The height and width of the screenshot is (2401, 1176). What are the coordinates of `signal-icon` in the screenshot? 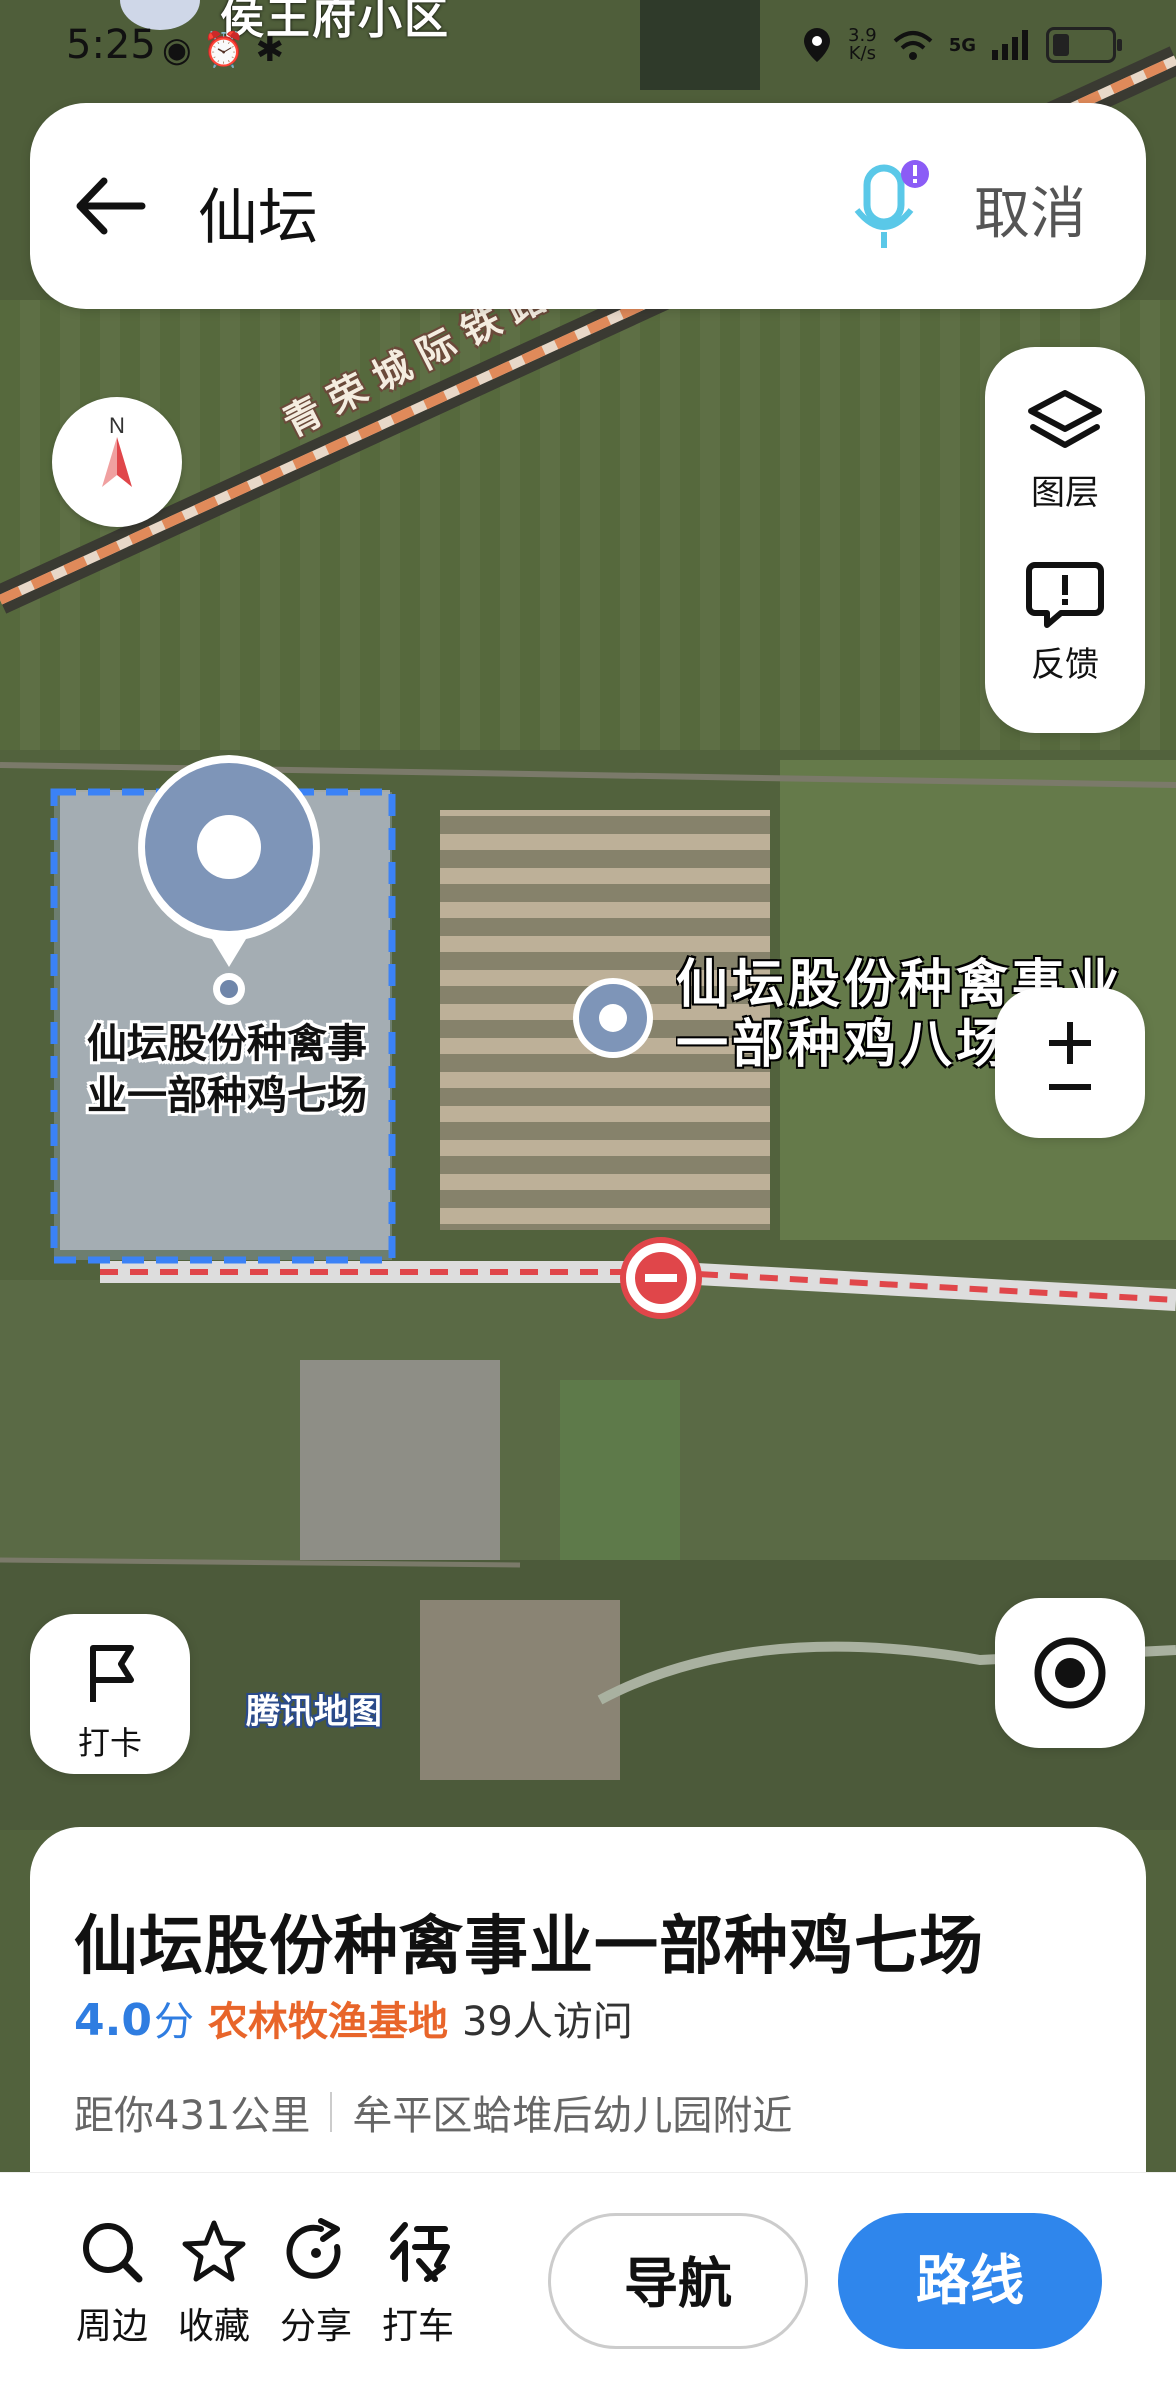 It's located at (1010, 45).